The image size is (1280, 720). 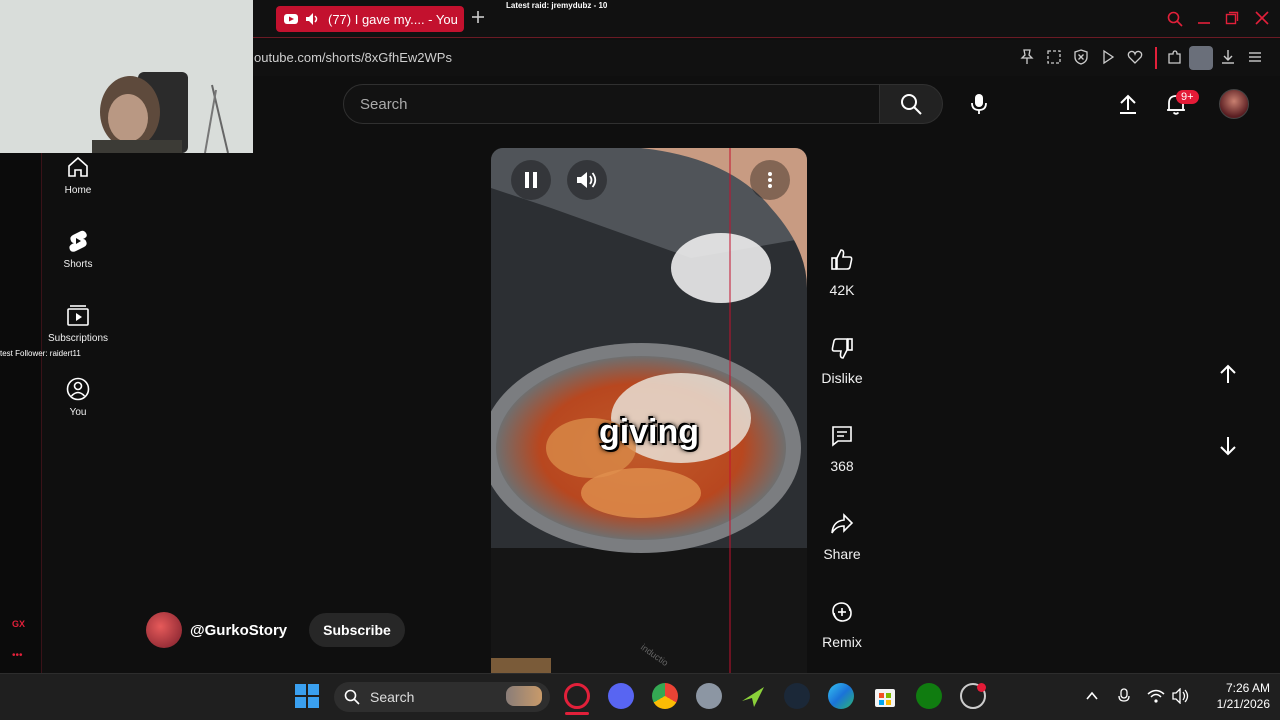 What do you see at coordinates (1201, 58) in the screenshot?
I see `profile-extension-icon` at bounding box center [1201, 58].